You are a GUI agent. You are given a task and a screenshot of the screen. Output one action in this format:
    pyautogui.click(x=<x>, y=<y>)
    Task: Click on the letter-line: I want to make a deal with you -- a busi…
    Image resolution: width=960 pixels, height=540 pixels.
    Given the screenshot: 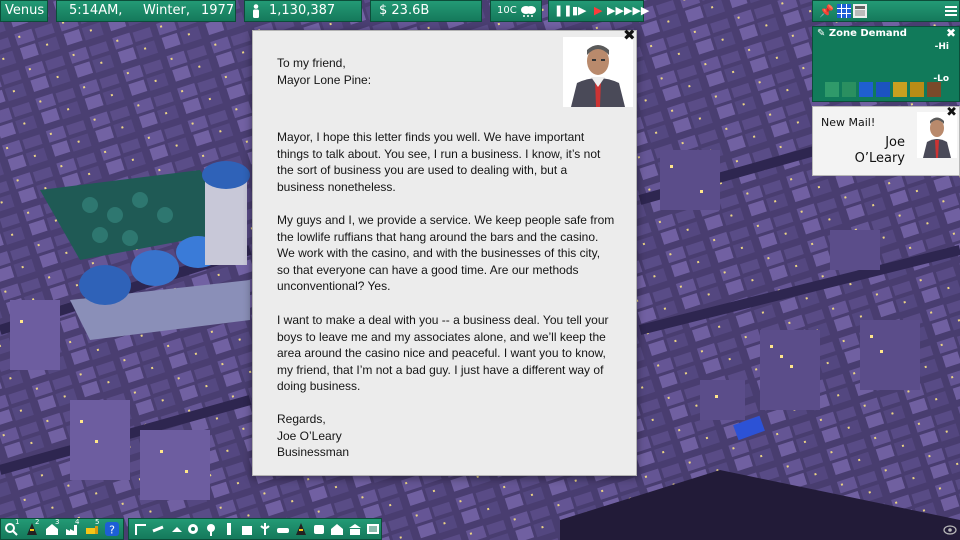 What is the action you would take?
    pyautogui.click(x=443, y=320)
    